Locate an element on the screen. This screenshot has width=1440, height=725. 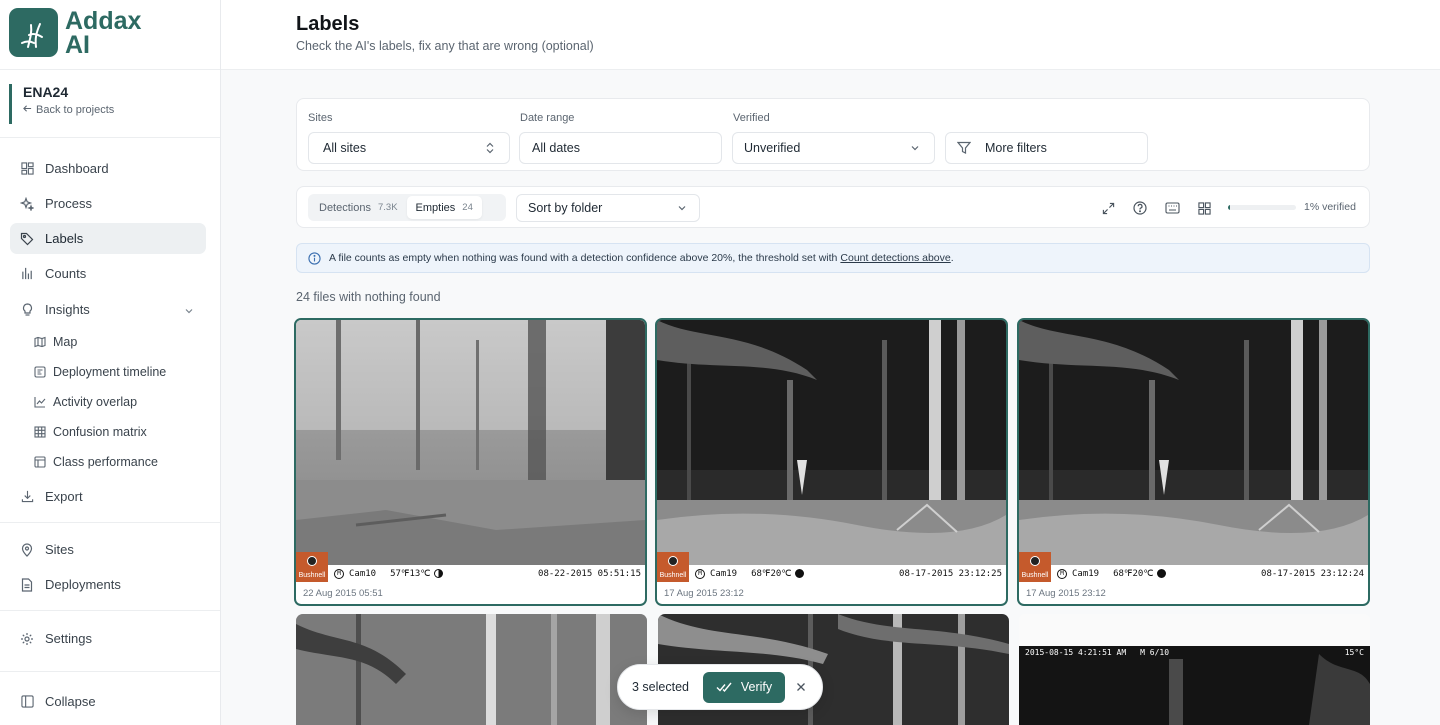
temperature: 15°C is located at coordinates (1354, 652).